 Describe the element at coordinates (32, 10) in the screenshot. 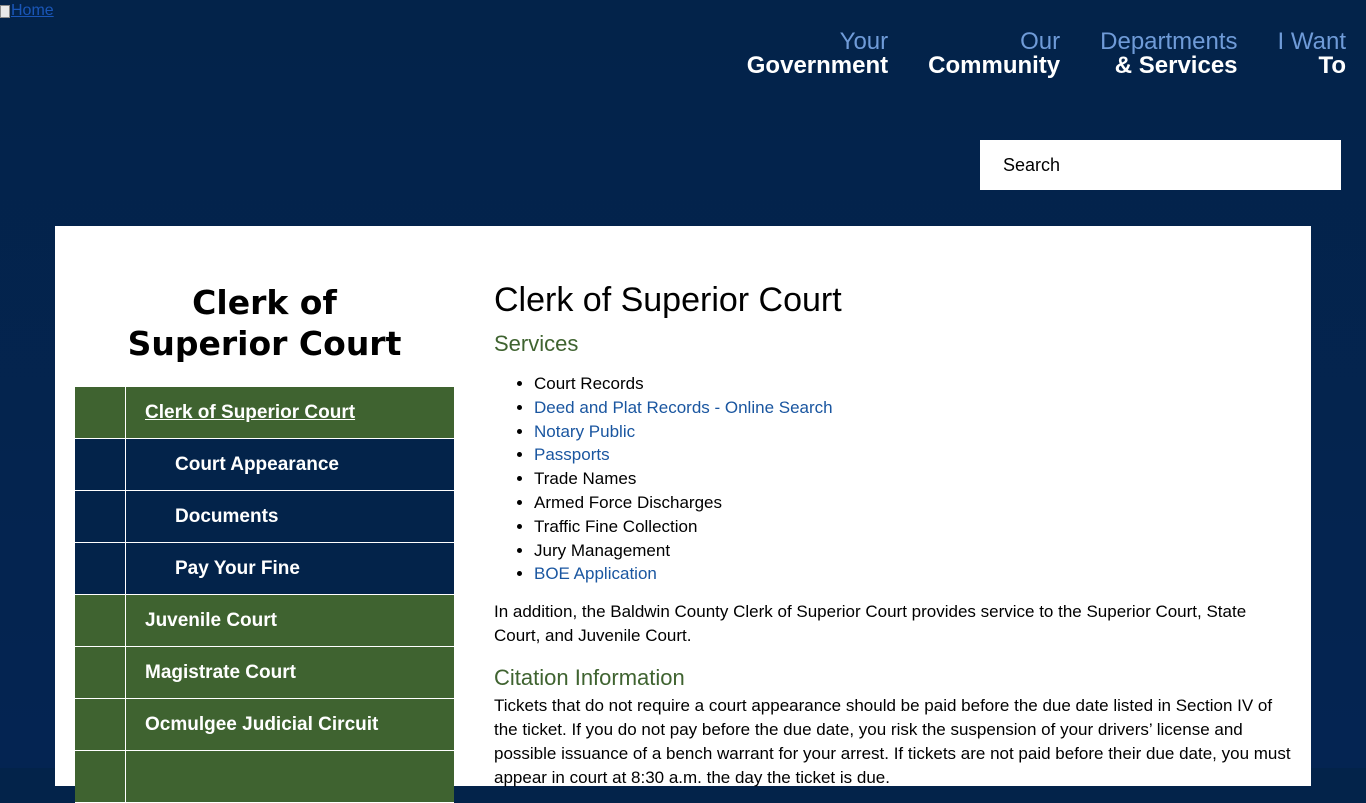

I see `home-link-text: Home` at that location.